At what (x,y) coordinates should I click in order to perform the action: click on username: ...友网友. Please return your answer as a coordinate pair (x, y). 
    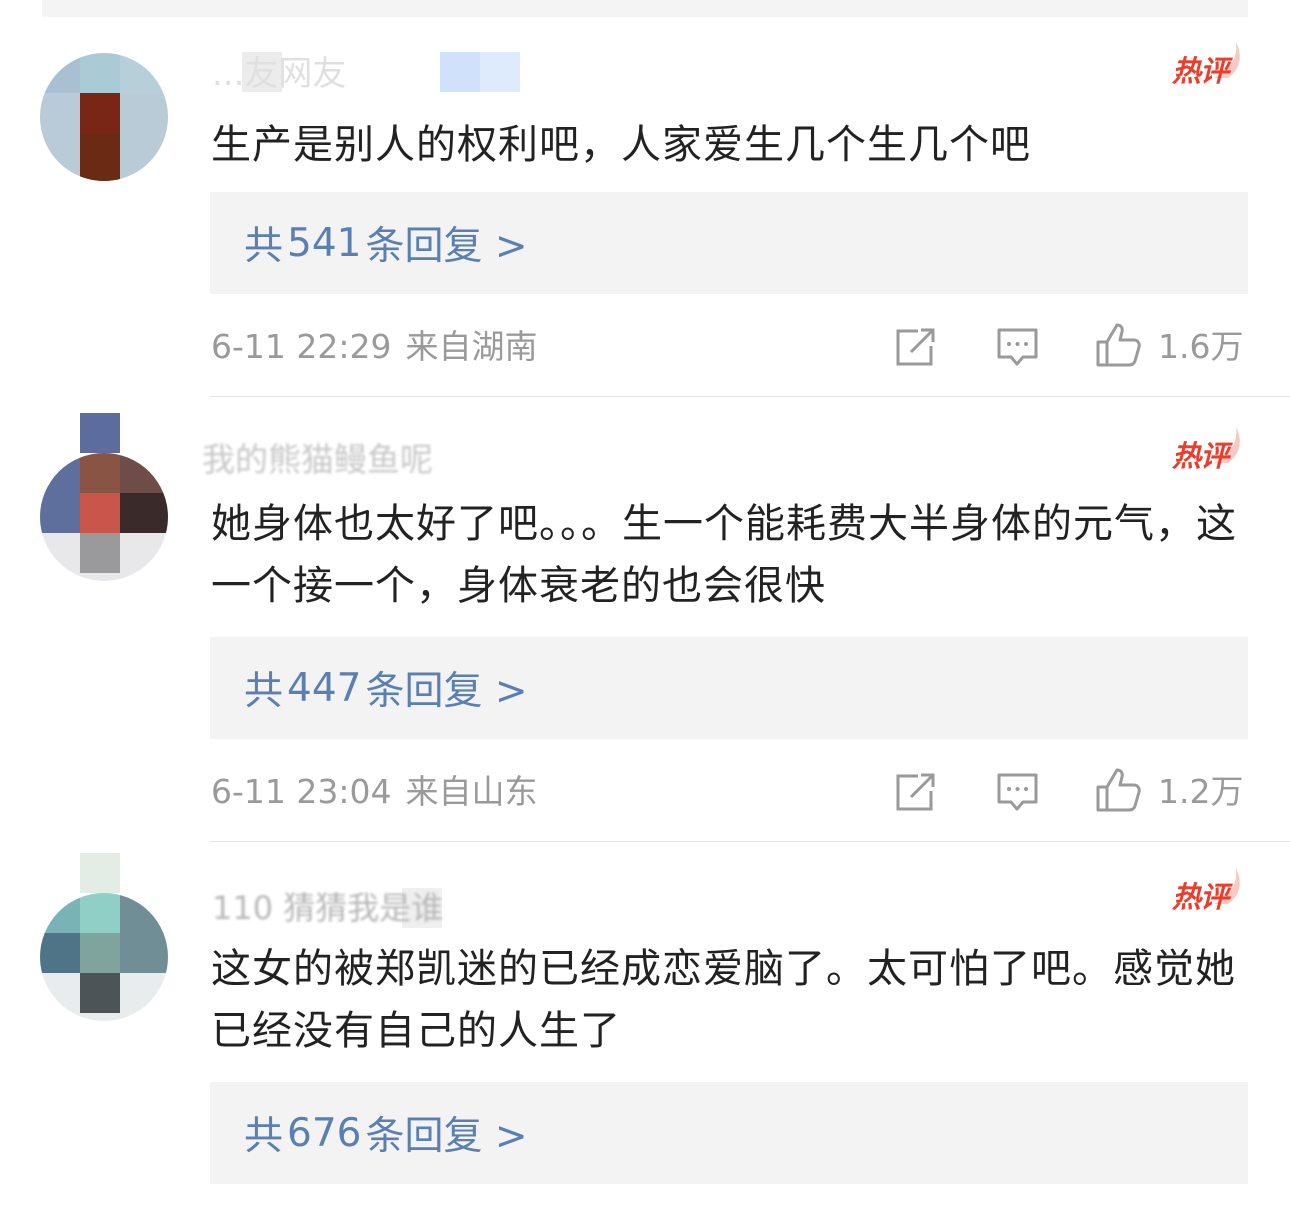
    Looking at the image, I should click on (367, 73).